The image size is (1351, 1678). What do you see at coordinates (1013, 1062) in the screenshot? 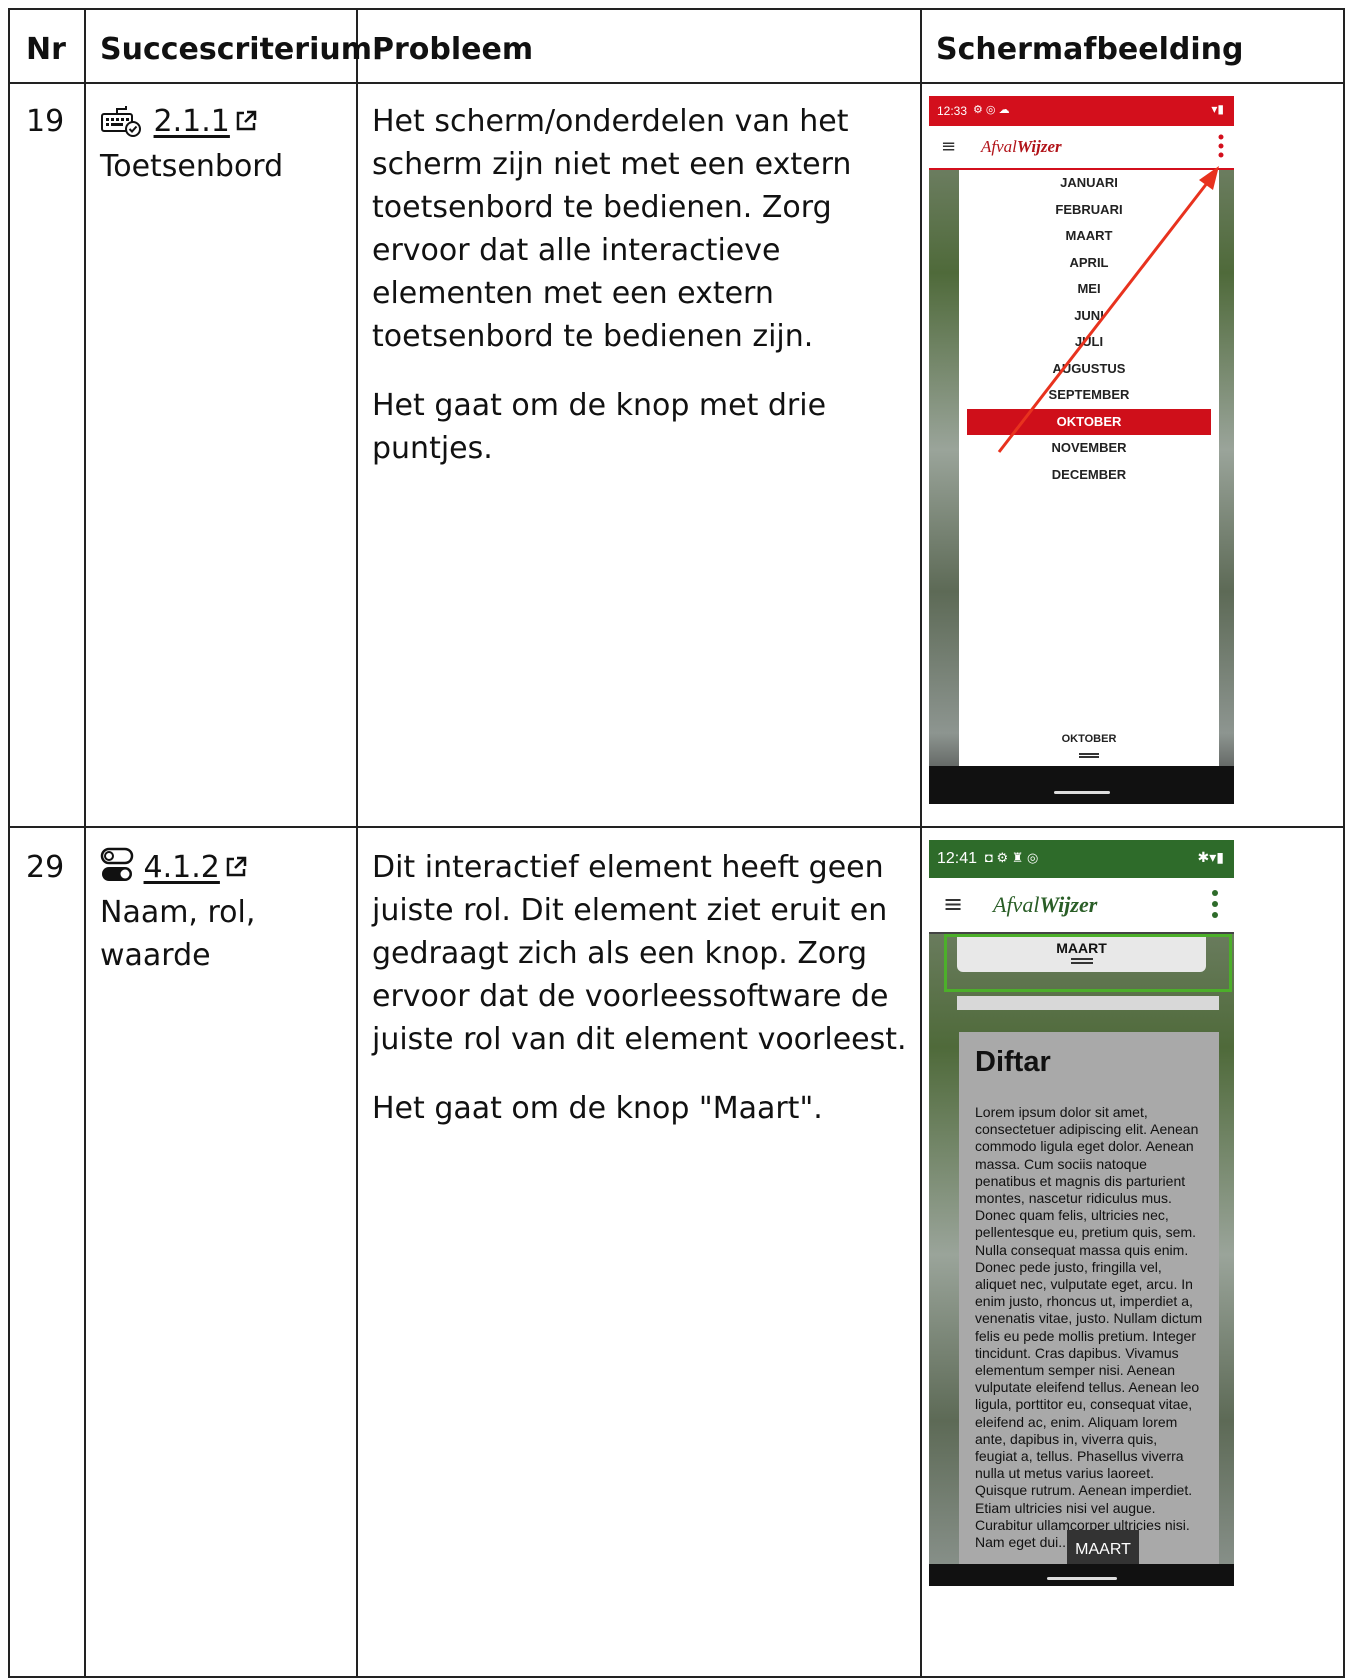
I see `card-title: Diftar` at bounding box center [1013, 1062].